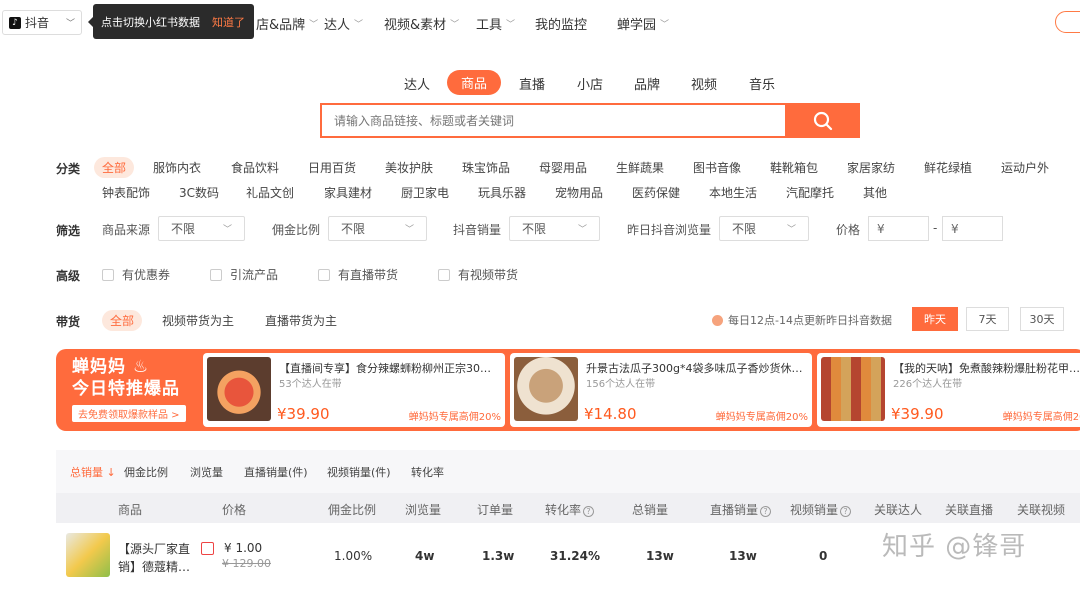 The width and height of the screenshot is (1080, 590). I want to click on category-item: 3C数码, so click(199, 192).